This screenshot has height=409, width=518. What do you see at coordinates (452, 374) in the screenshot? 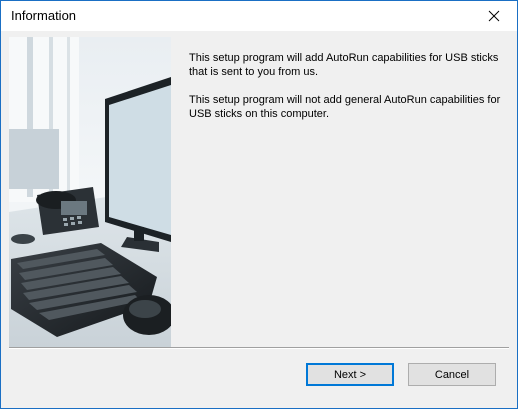
I see `cancel-button: Cancel` at bounding box center [452, 374].